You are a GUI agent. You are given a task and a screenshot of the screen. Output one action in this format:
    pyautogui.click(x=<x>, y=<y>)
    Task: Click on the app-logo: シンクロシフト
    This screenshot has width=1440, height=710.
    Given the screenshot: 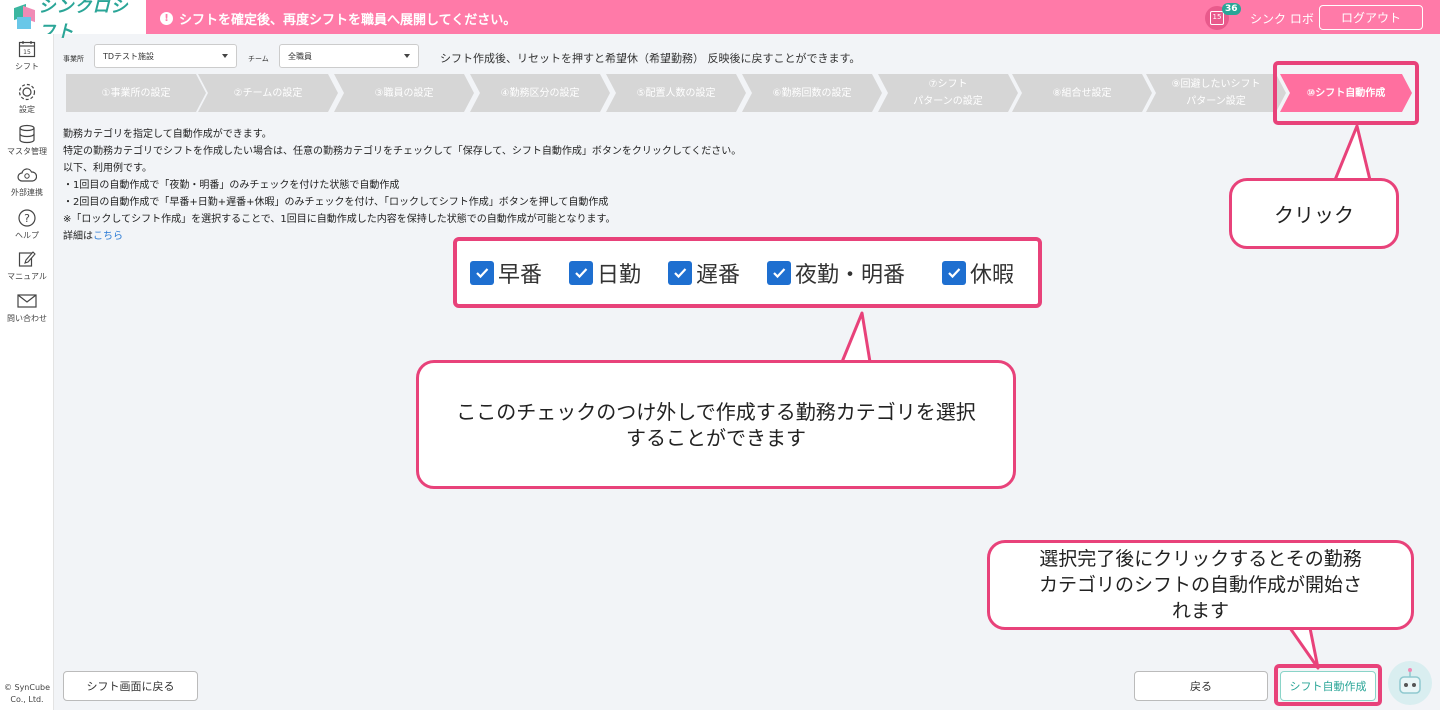 What is the action you would take?
    pyautogui.click(x=73, y=21)
    